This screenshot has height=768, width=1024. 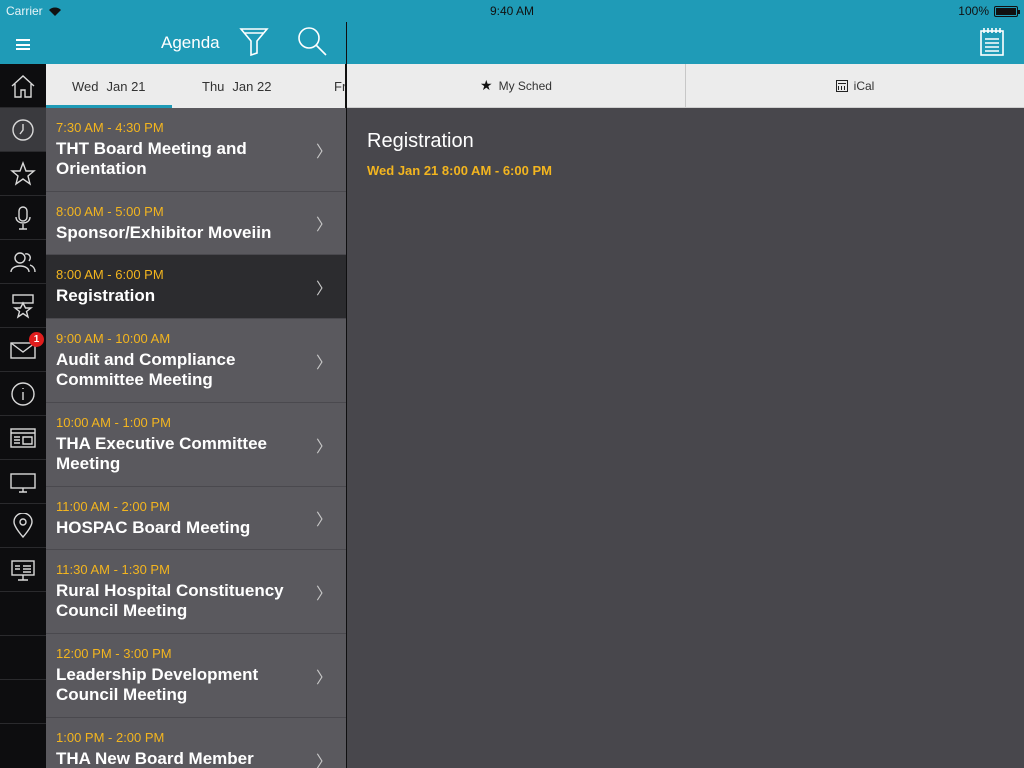 What do you see at coordinates (126, 86) in the screenshot?
I see `tab-date: Jan 21` at bounding box center [126, 86].